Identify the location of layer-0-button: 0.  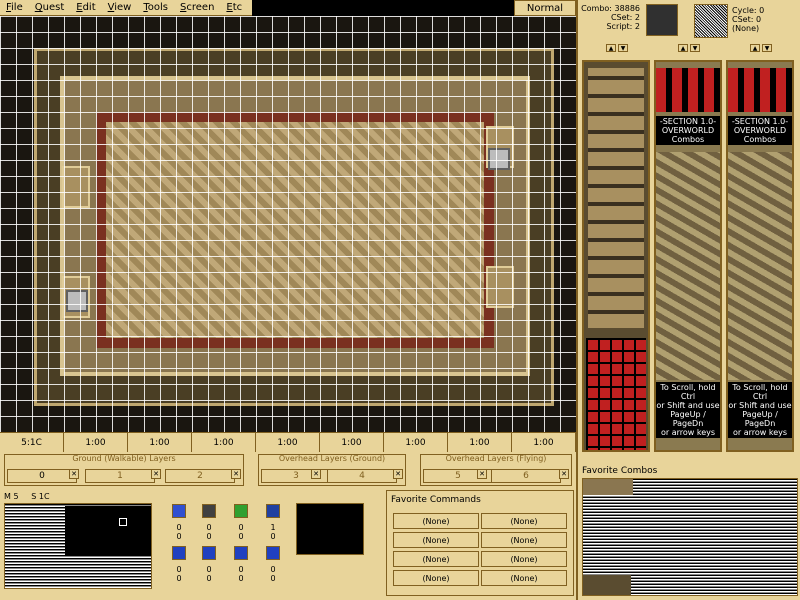
(42, 476).